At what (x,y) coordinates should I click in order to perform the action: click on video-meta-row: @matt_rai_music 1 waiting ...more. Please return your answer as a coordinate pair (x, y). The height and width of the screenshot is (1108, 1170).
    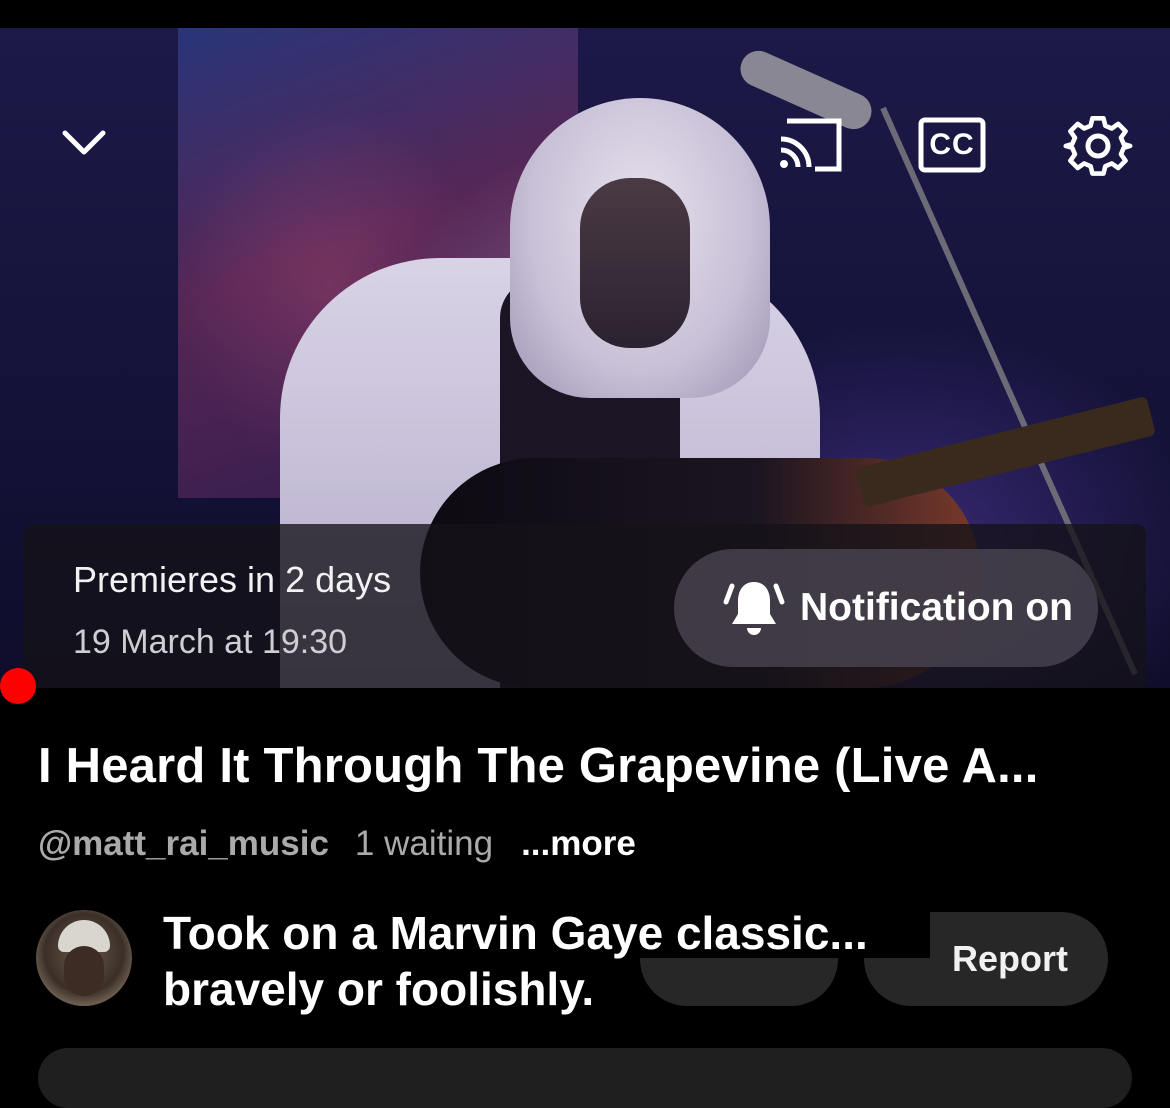
    Looking at the image, I should click on (337, 844).